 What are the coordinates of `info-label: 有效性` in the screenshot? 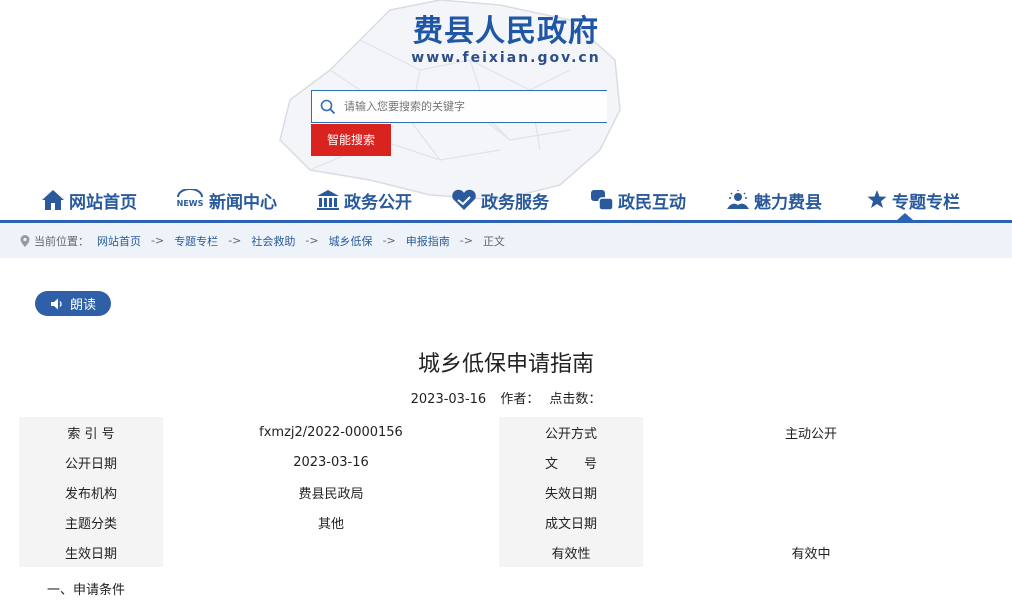 It's located at (571, 552).